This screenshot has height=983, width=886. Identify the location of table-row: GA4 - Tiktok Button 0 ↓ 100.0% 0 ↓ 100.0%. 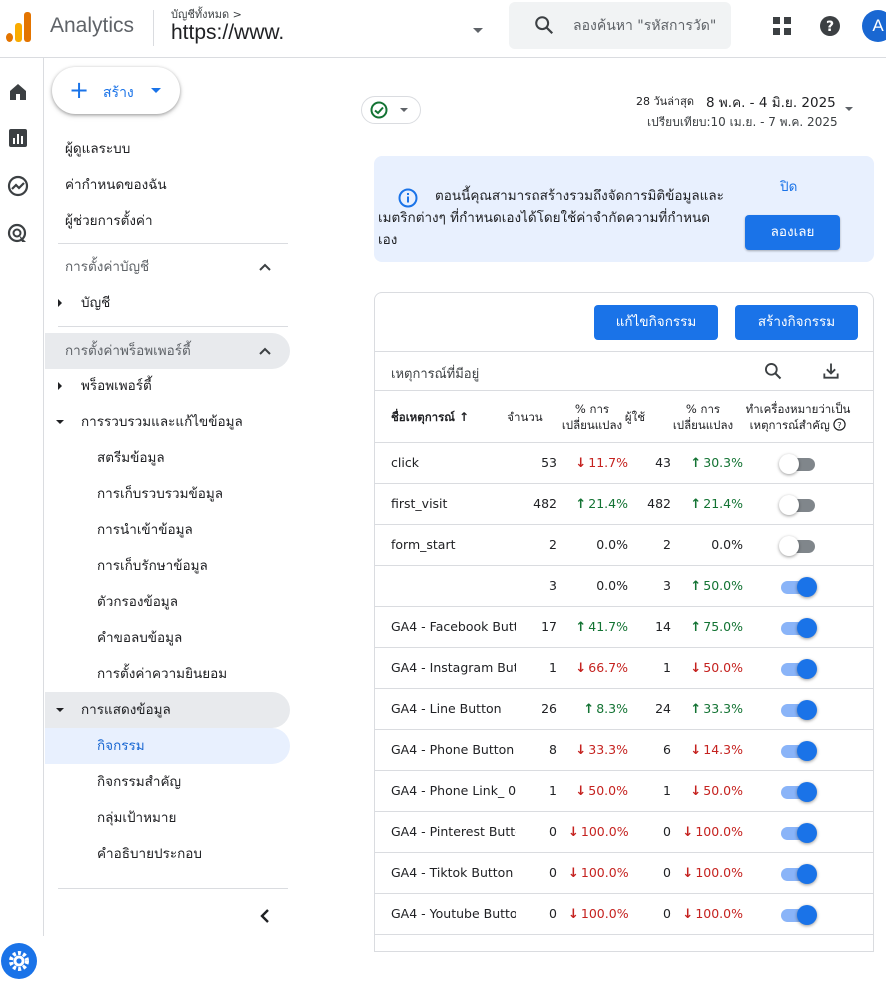
(624, 873).